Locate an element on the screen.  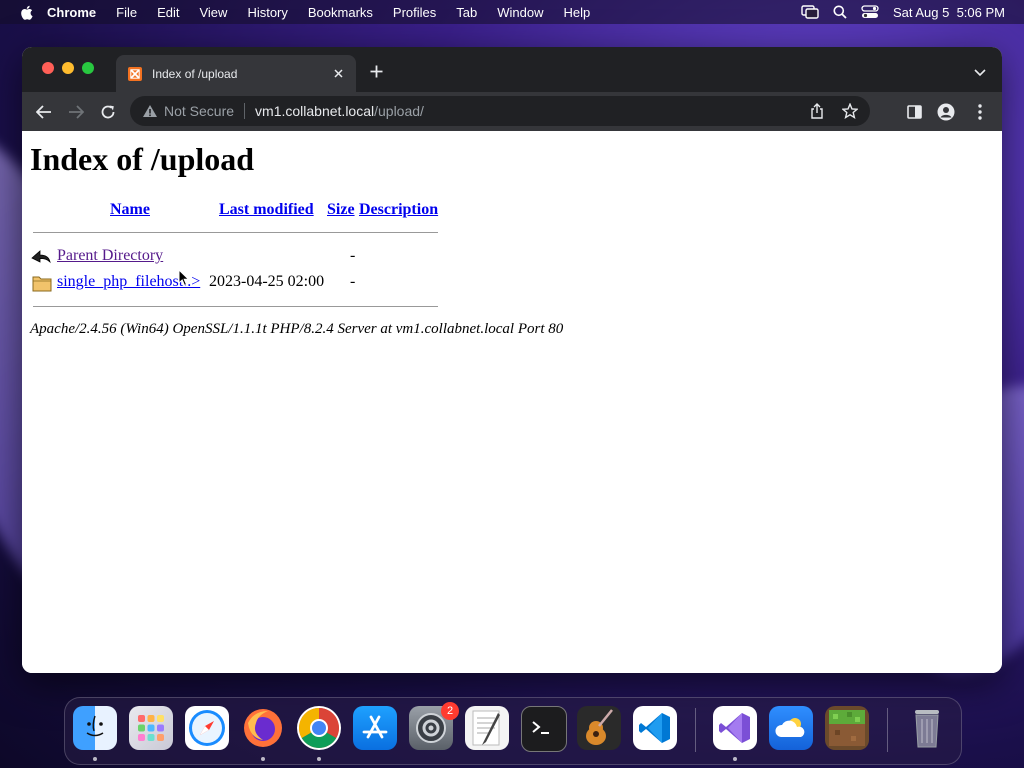
zoom-window-button is located at coordinates (88, 68).